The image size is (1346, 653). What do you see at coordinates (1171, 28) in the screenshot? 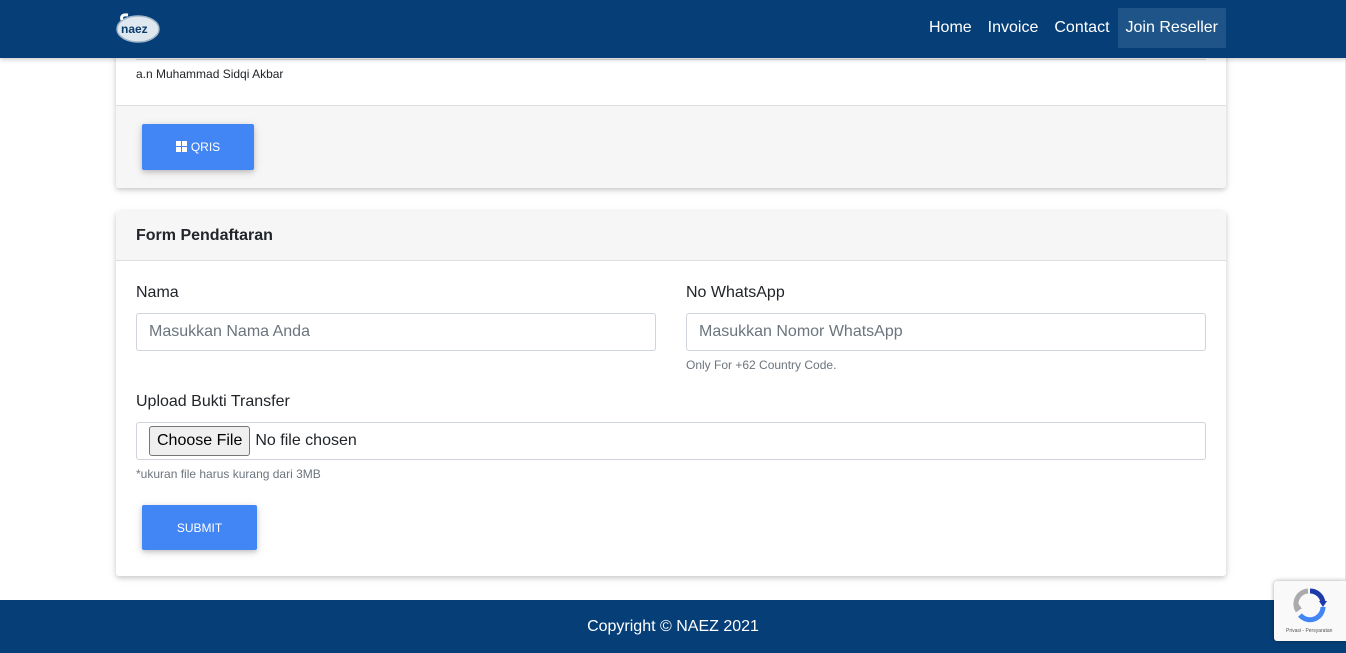
I see `nav-join-reseller: Join Reseller` at bounding box center [1171, 28].